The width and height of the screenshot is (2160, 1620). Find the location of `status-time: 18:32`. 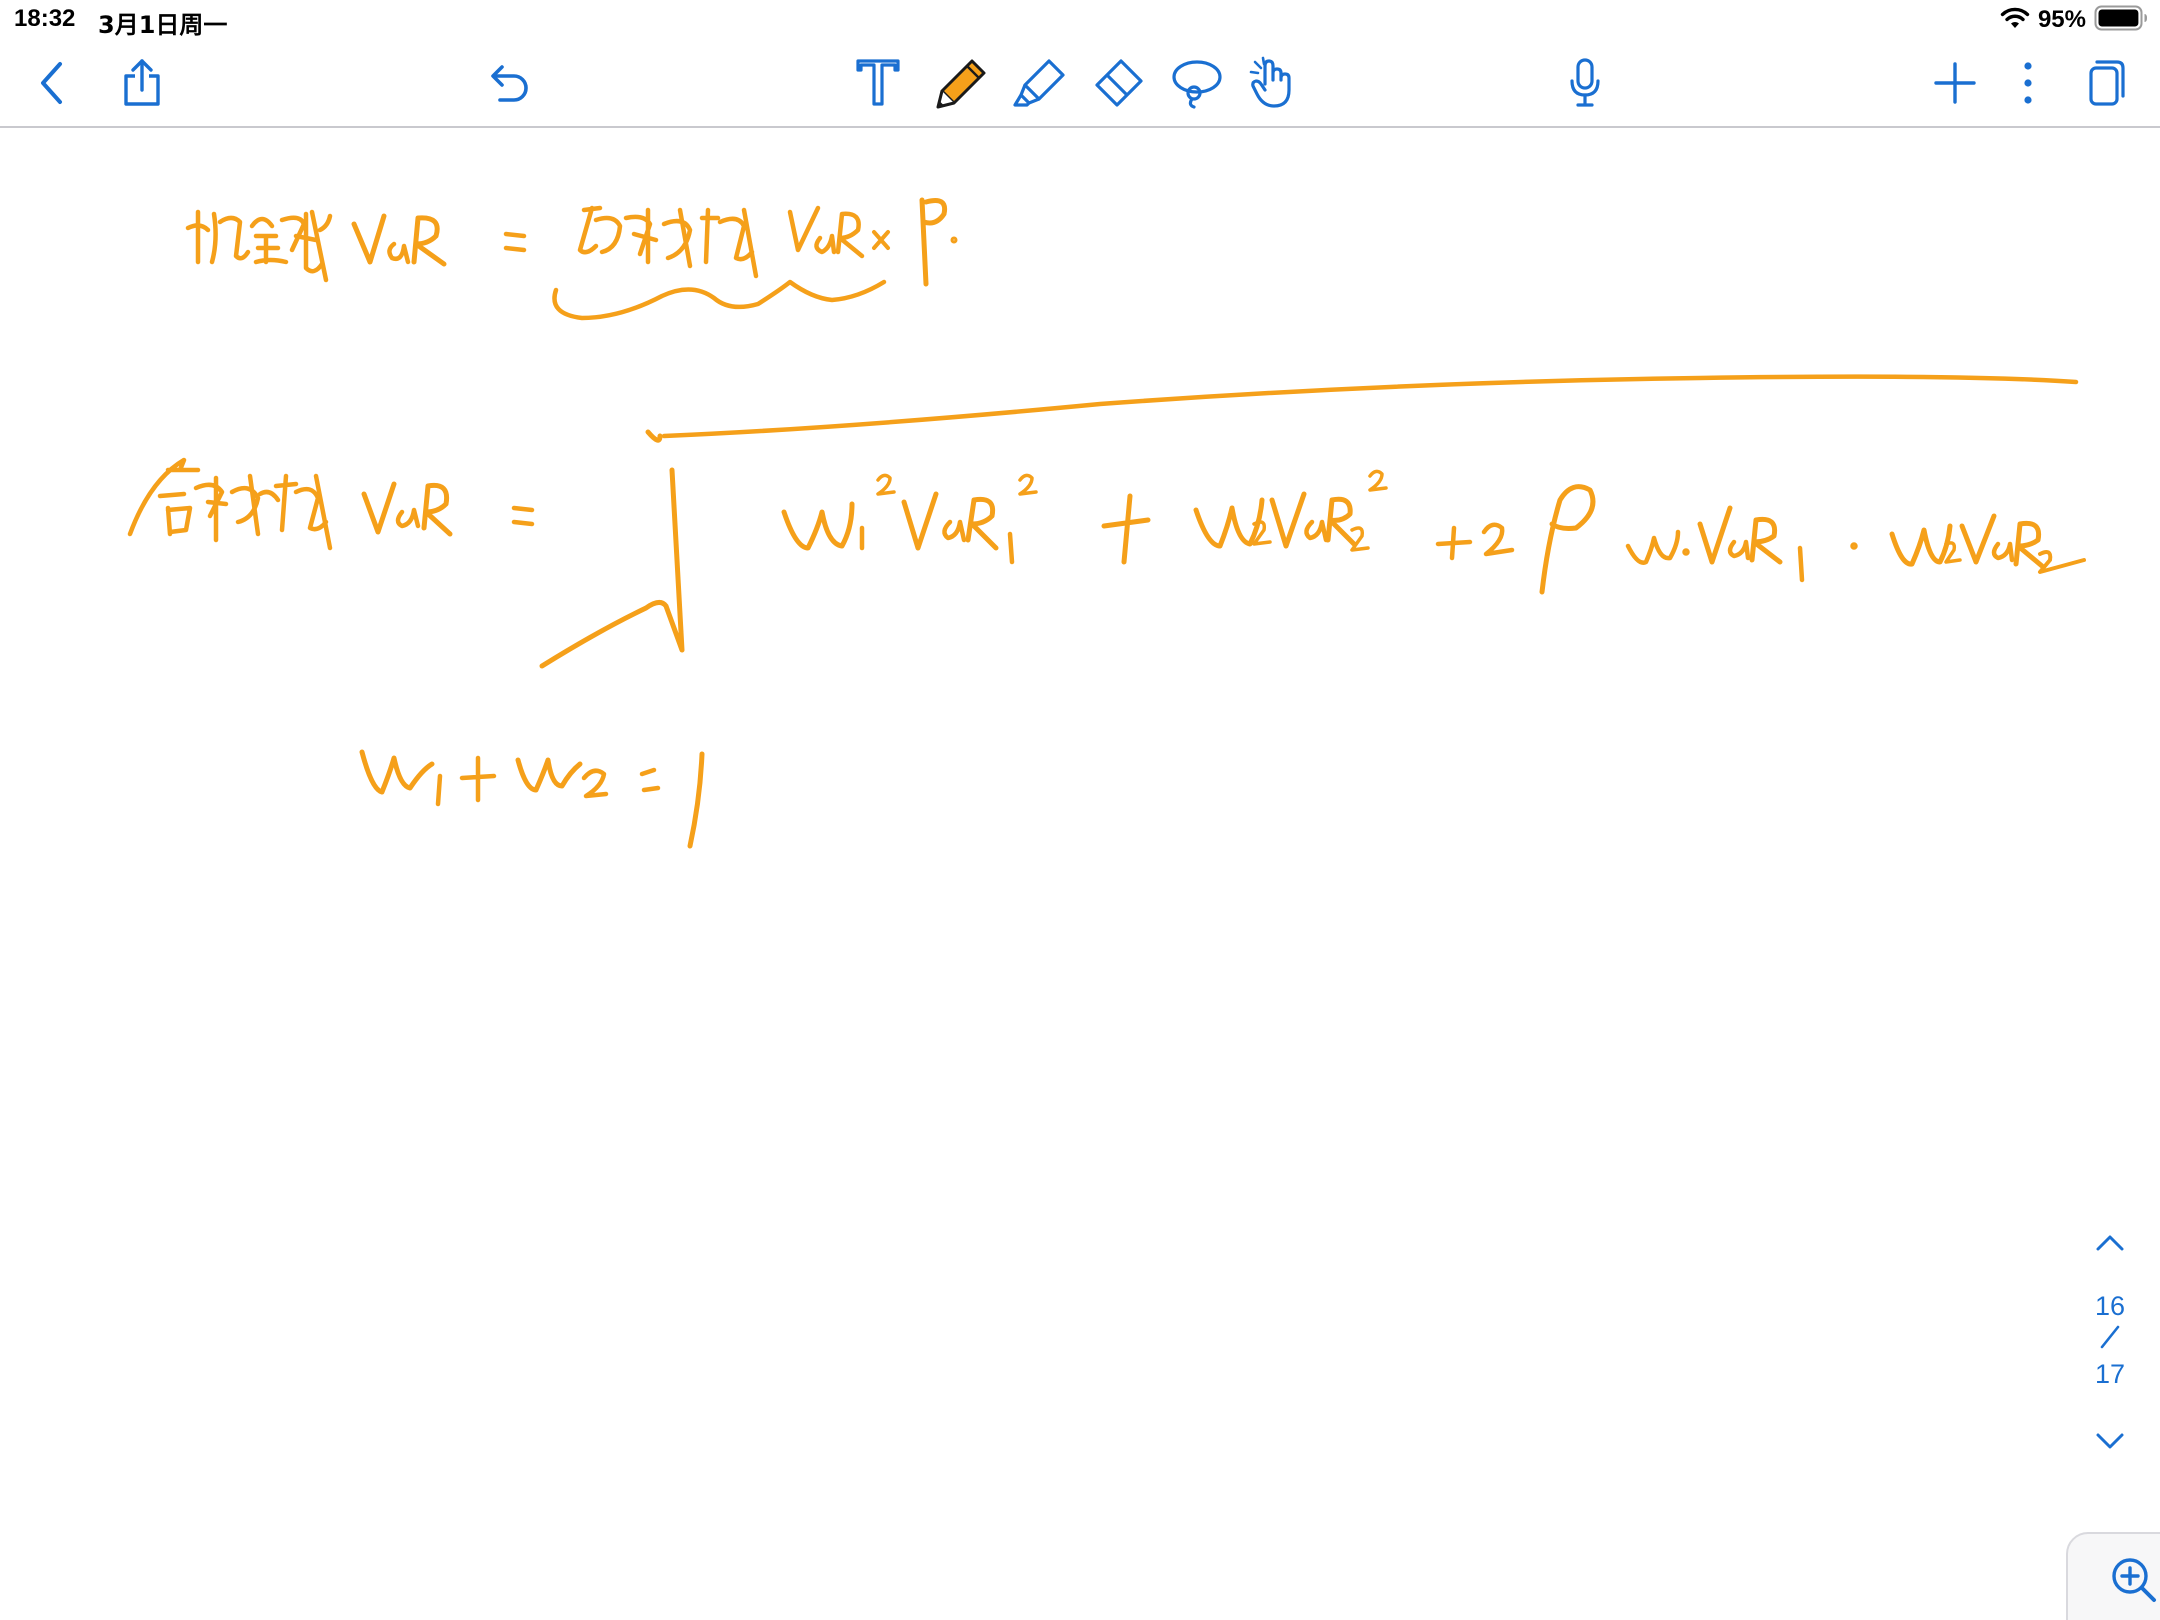

status-time: 18:32 is located at coordinates (45, 18).